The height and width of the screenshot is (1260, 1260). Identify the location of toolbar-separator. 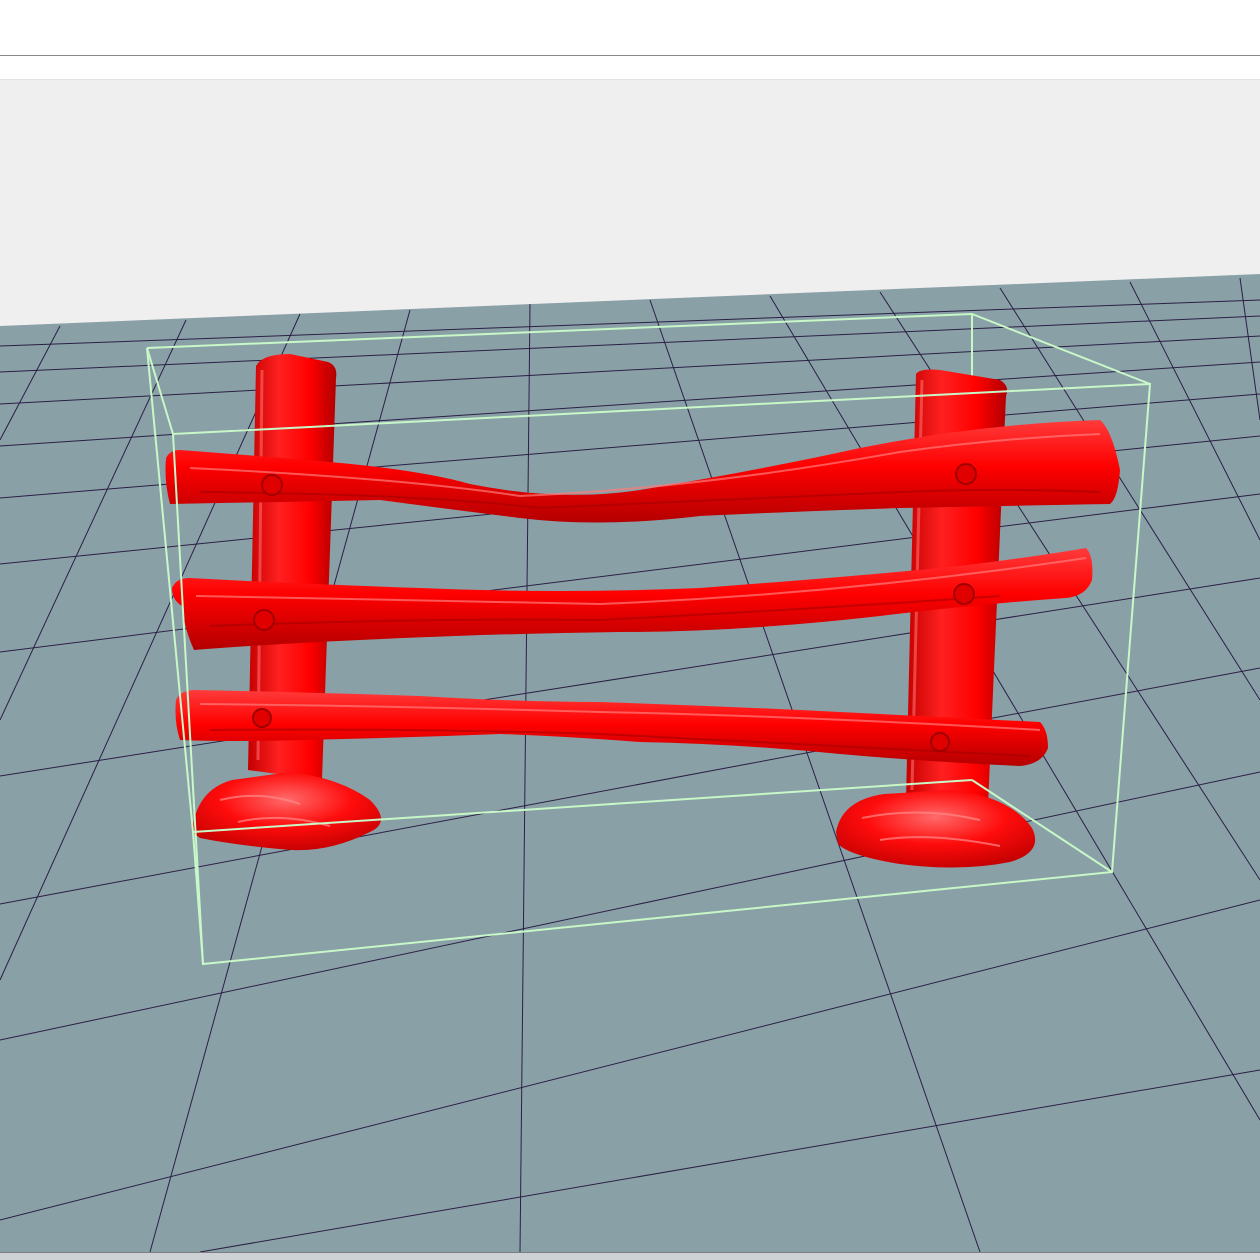
(630, 68).